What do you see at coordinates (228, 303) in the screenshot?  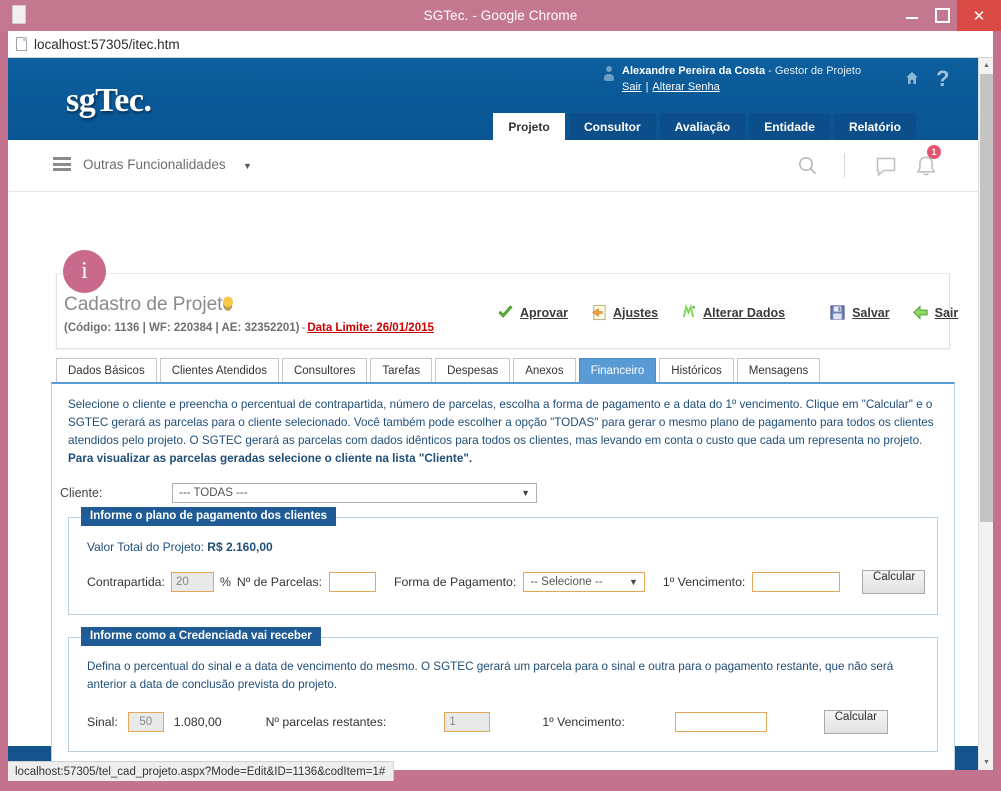 I see `lightbulb-icon` at bounding box center [228, 303].